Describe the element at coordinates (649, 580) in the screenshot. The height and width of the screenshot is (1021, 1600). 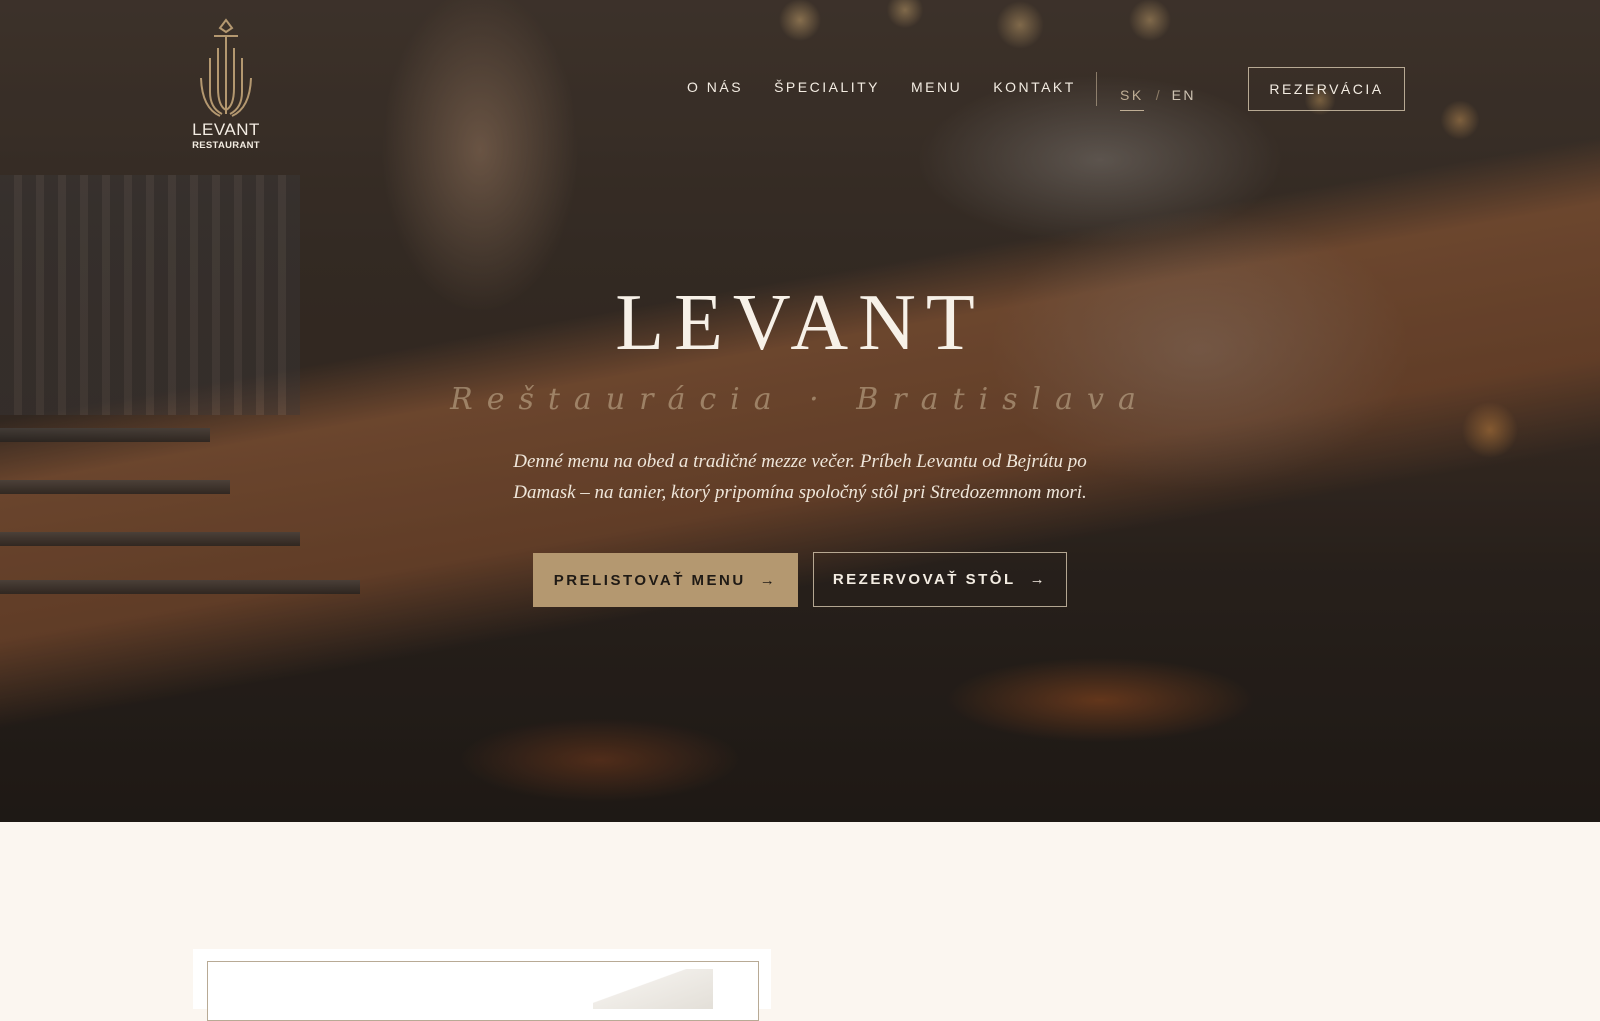
I see `browse-menu-label: PRELISTOVAŤ MENU` at that location.